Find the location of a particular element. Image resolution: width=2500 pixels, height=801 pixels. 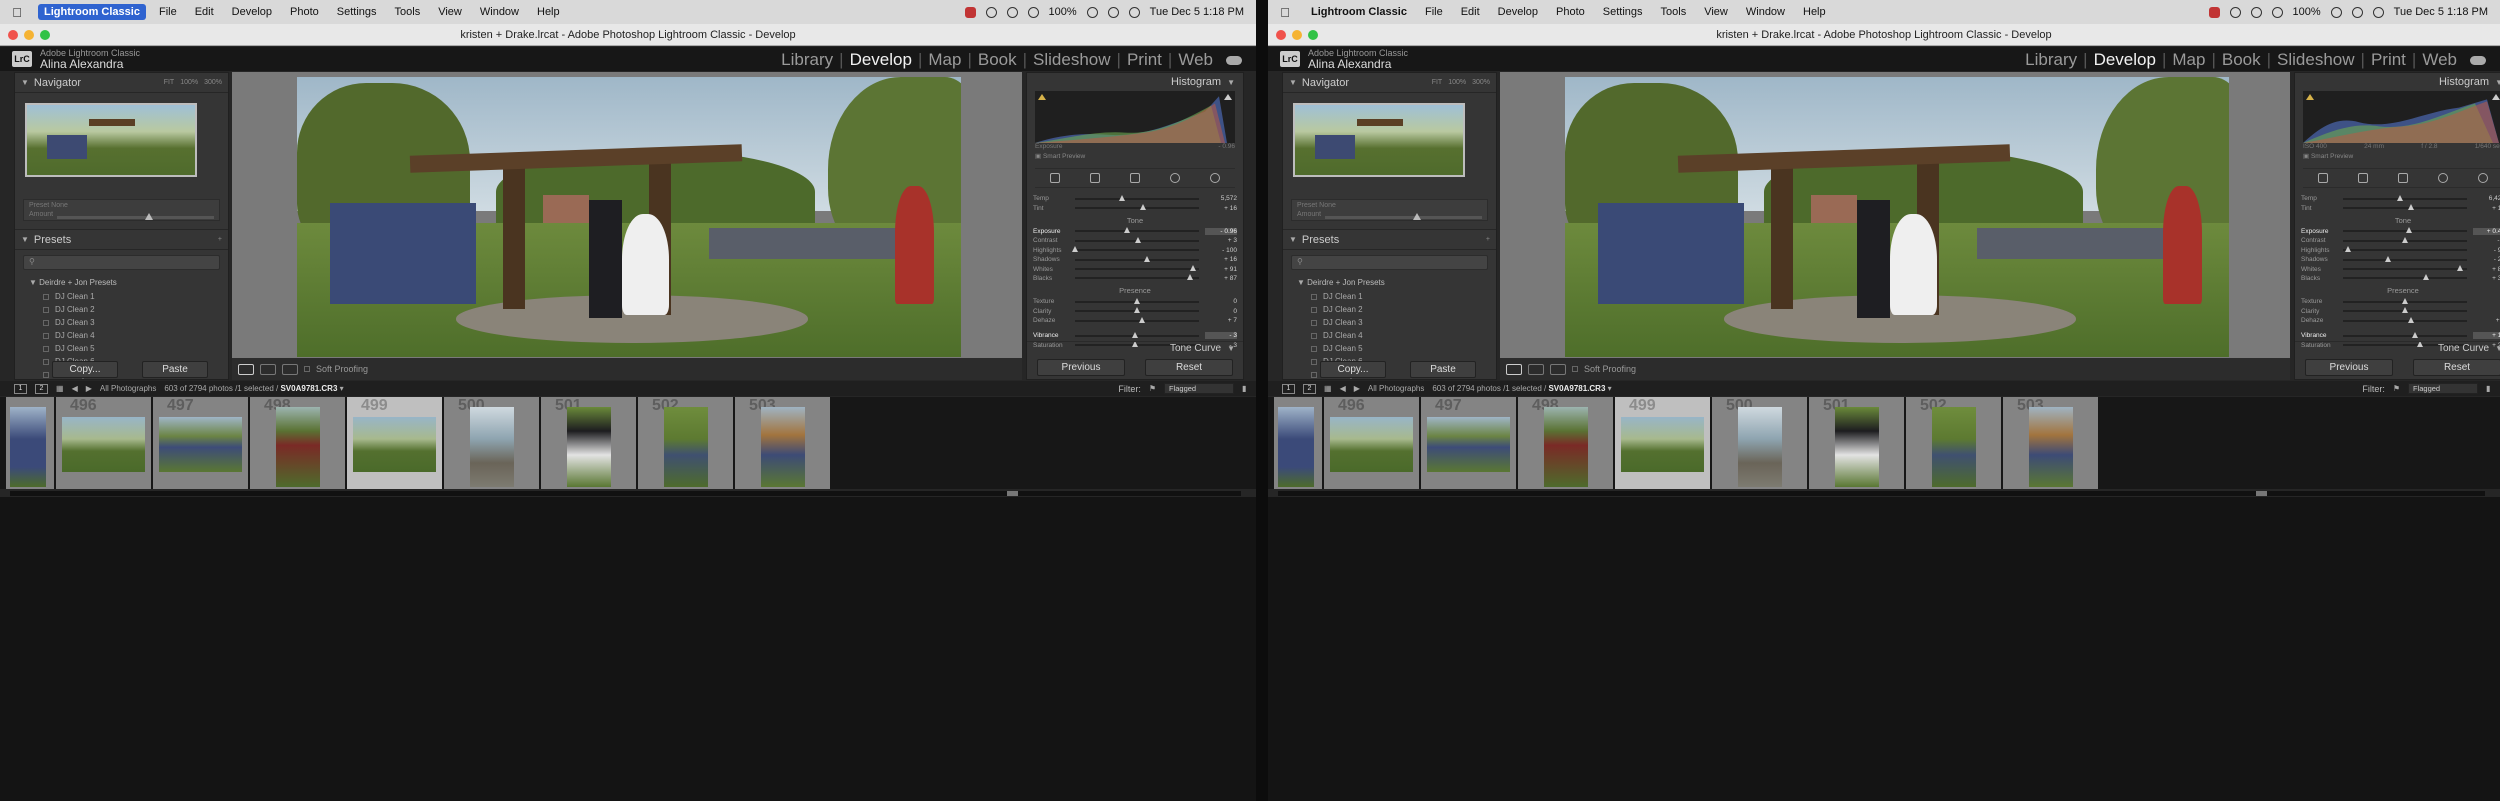

preset-item: DJ Clean 1 is located at coordinates (121, 296).